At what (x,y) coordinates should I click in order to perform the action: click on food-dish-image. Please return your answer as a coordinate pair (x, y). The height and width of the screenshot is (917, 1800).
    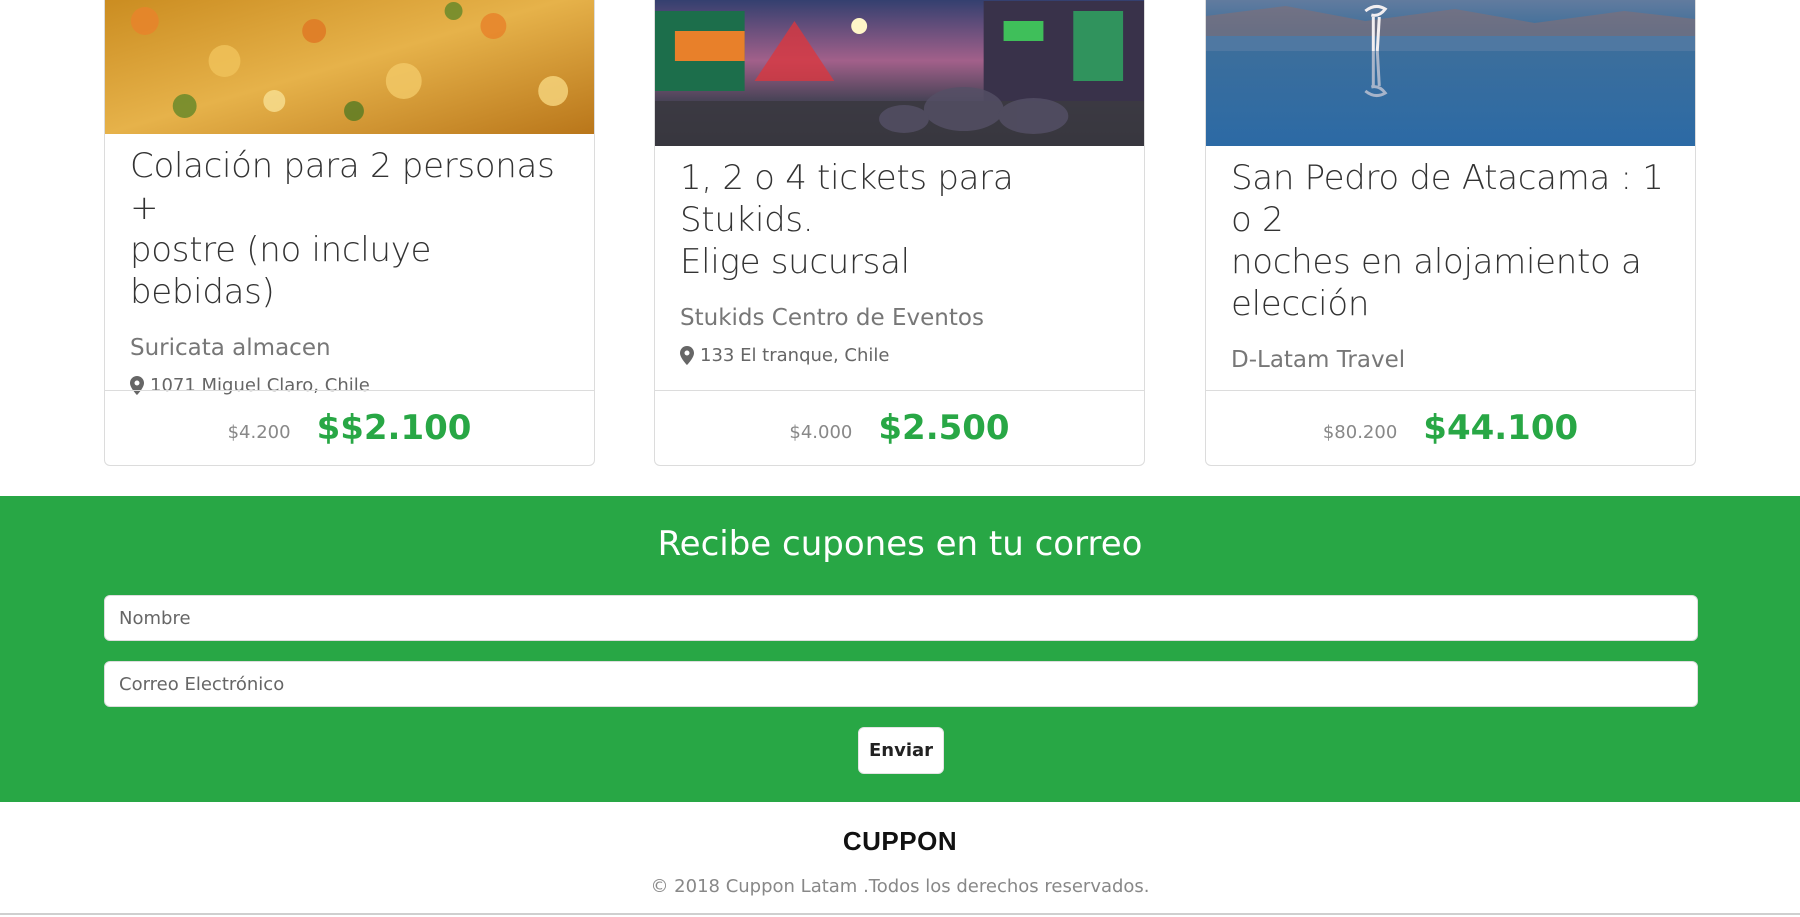
    Looking at the image, I should click on (349, 67).